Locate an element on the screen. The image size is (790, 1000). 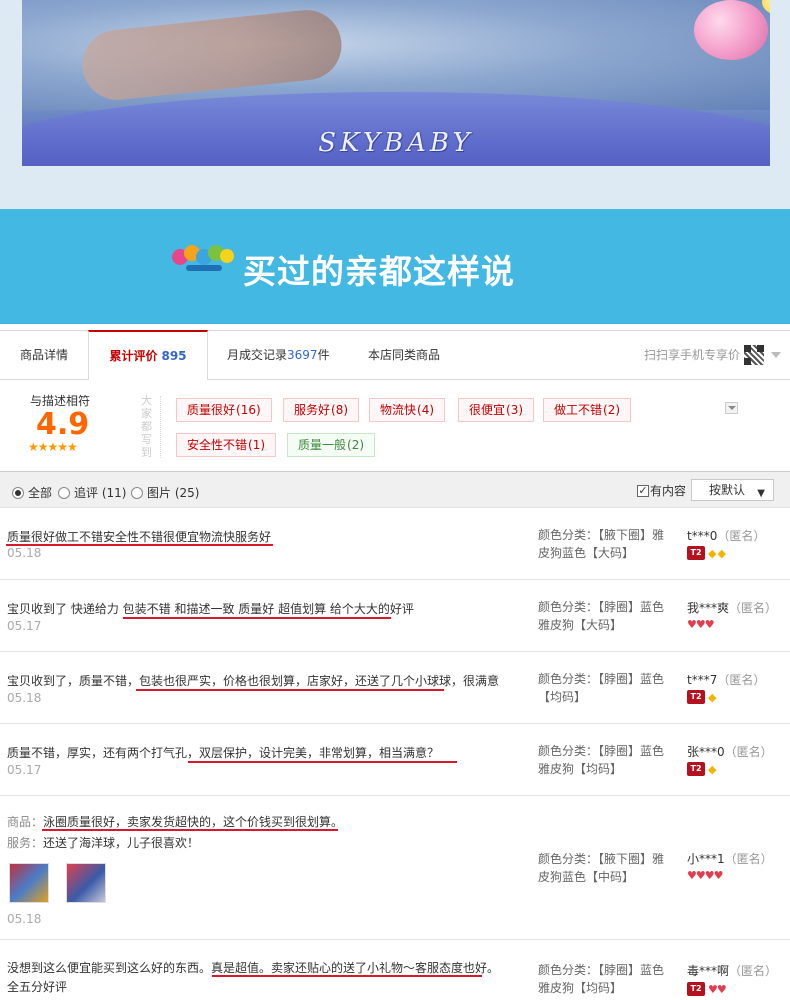
filter-label: 追评 (11) is located at coordinates (100, 493).